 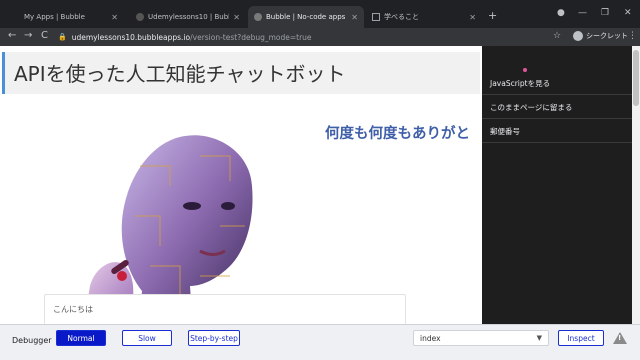 What do you see at coordinates (430, 338) in the screenshot?
I see `element-select-value: index` at bounding box center [430, 338].